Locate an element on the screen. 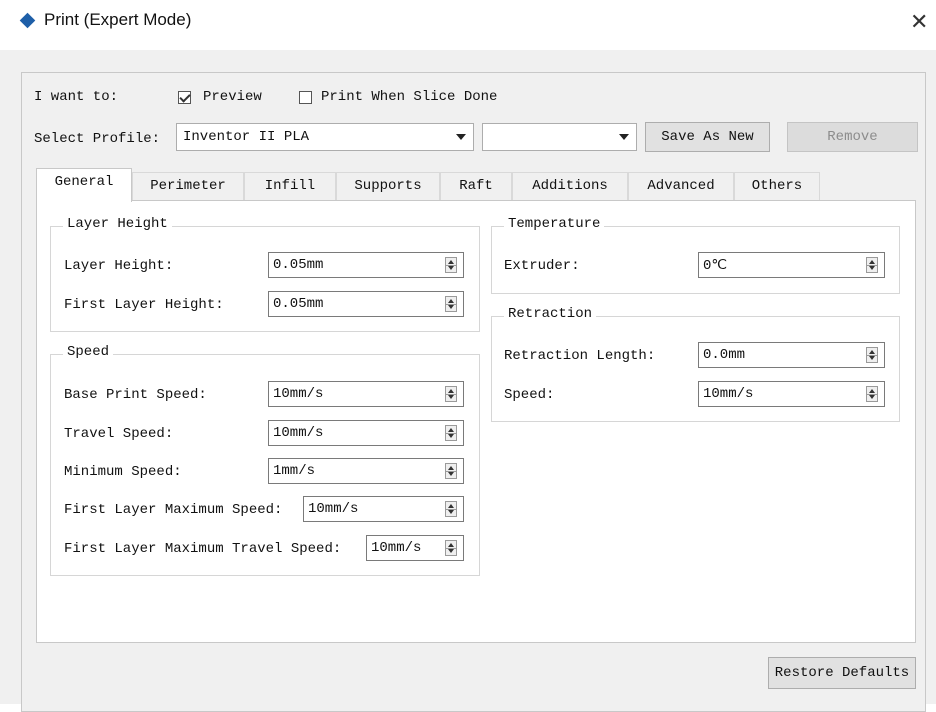  secondary-select is located at coordinates (559, 137).